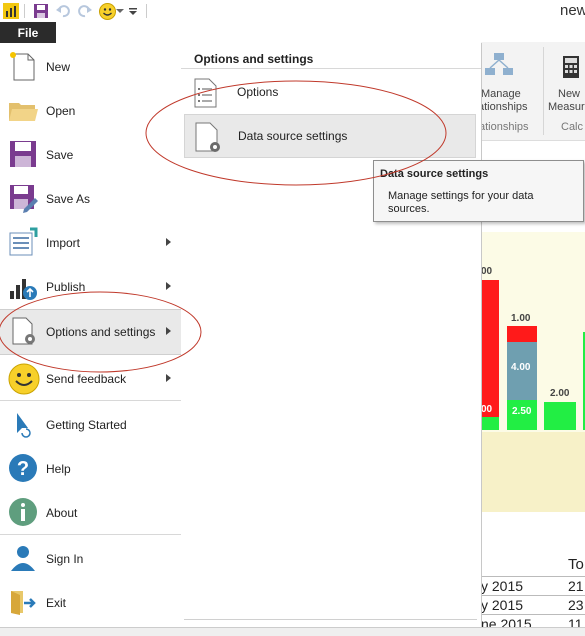 This screenshot has width=585, height=636. I want to click on help-icon: ?, so click(23, 468).